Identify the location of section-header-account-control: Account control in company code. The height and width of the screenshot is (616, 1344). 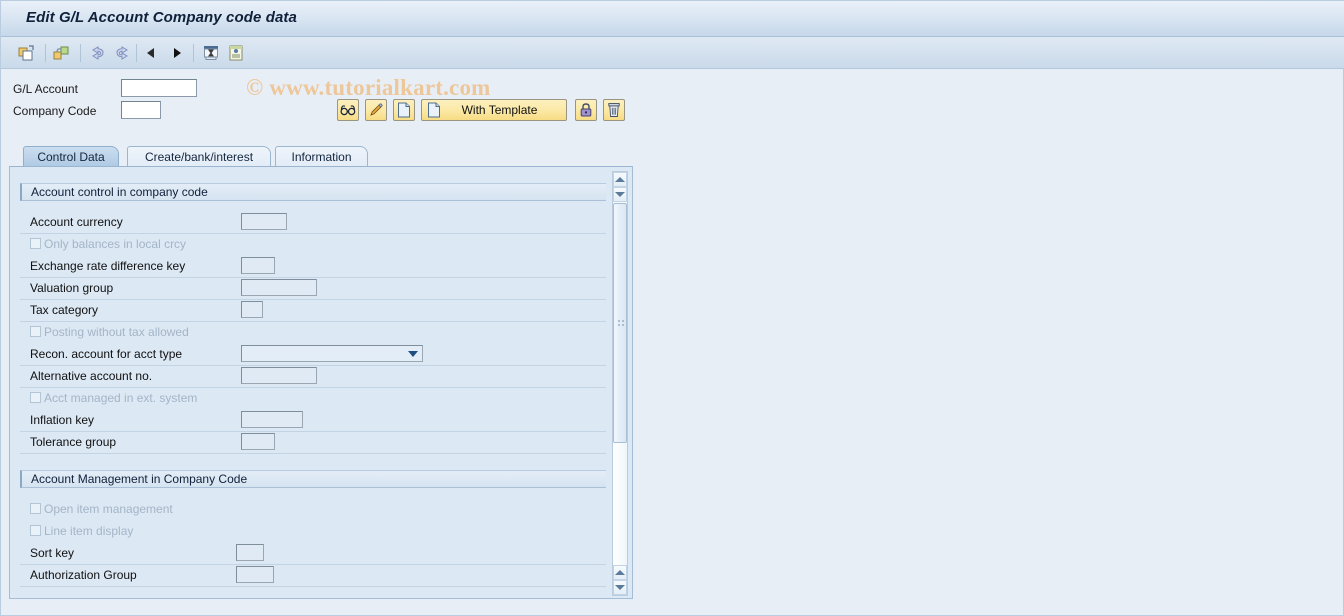
(313, 192).